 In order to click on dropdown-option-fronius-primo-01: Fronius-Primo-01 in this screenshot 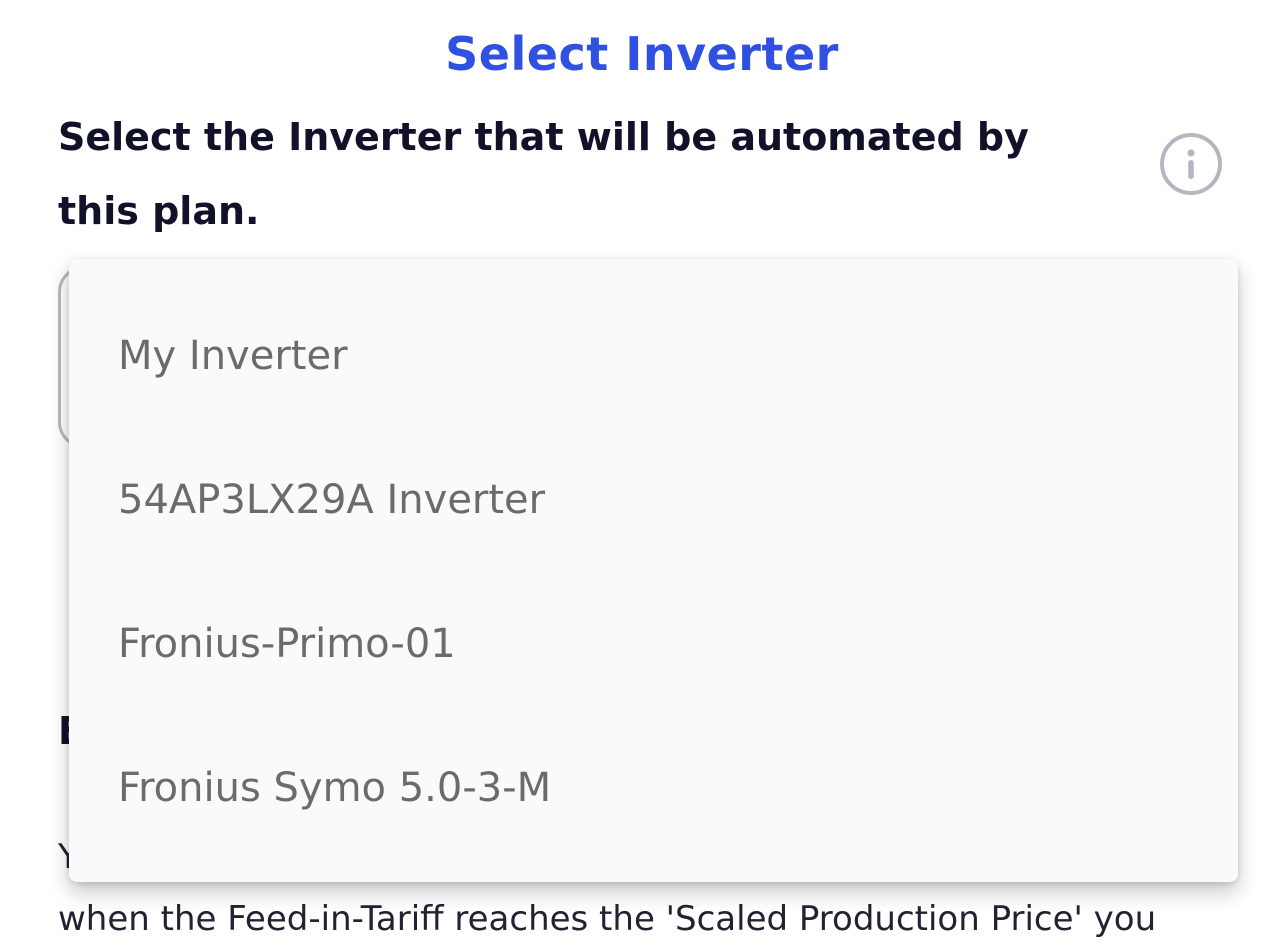, I will do `click(653, 644)`.